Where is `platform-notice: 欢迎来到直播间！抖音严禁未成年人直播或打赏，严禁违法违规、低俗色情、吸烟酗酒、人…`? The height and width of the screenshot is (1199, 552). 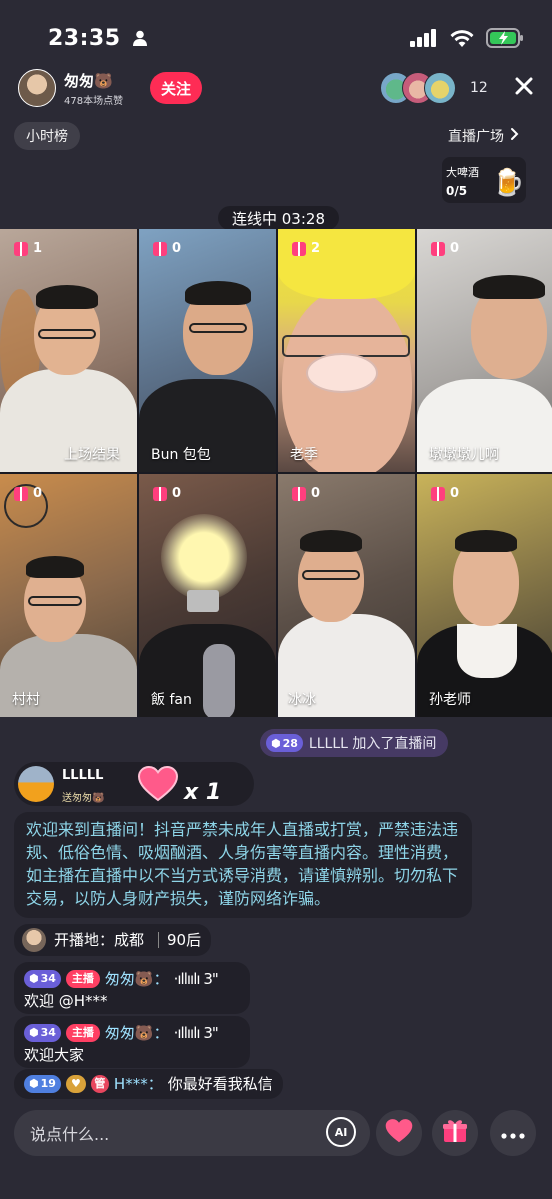 platform-notice: 欢迎来到直播间！抖音严禁未成年人直播或打赏，严禁违法违规、低俗色情、吸烟酗酒、人… is located at coordinates (243, 865).